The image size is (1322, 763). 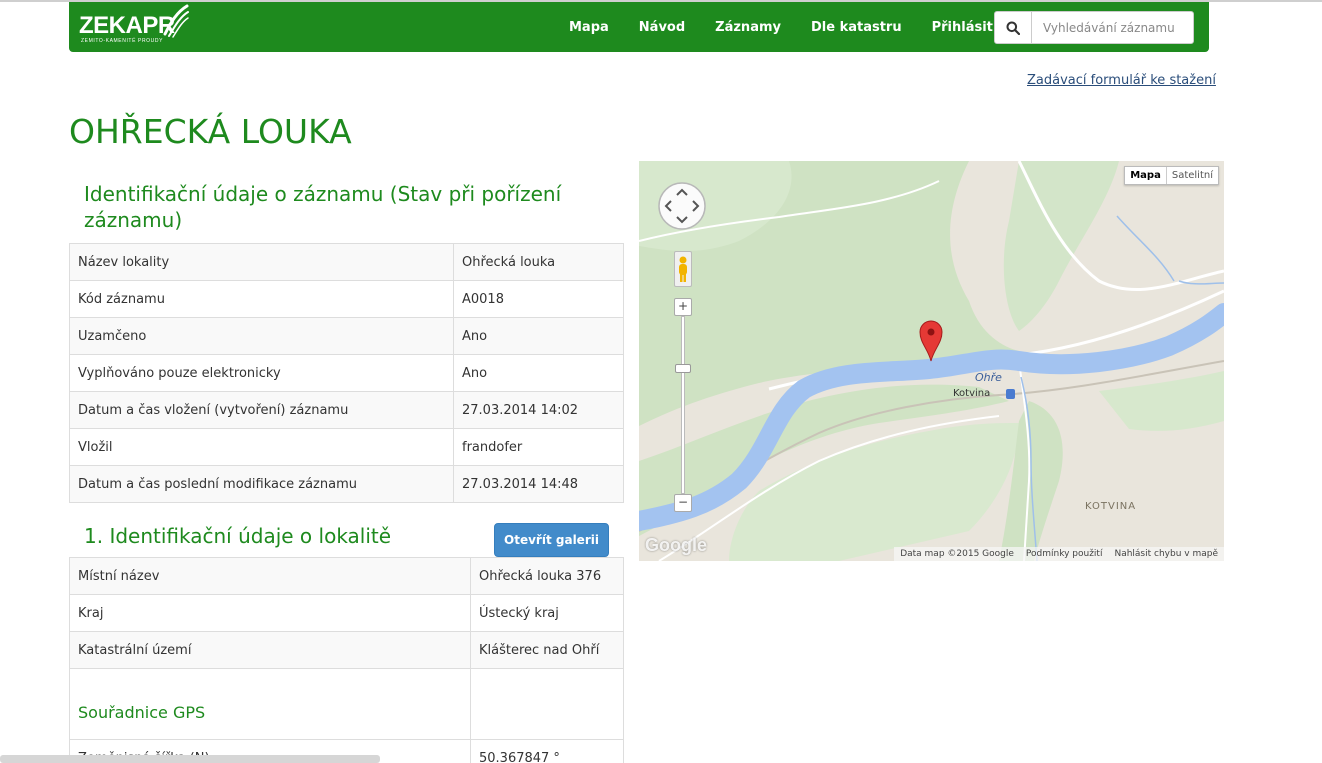 What do you see at coordinates (261, 262) in the screenshot?
I see `field-label: Název lokality` at bounding box center [261, 262].